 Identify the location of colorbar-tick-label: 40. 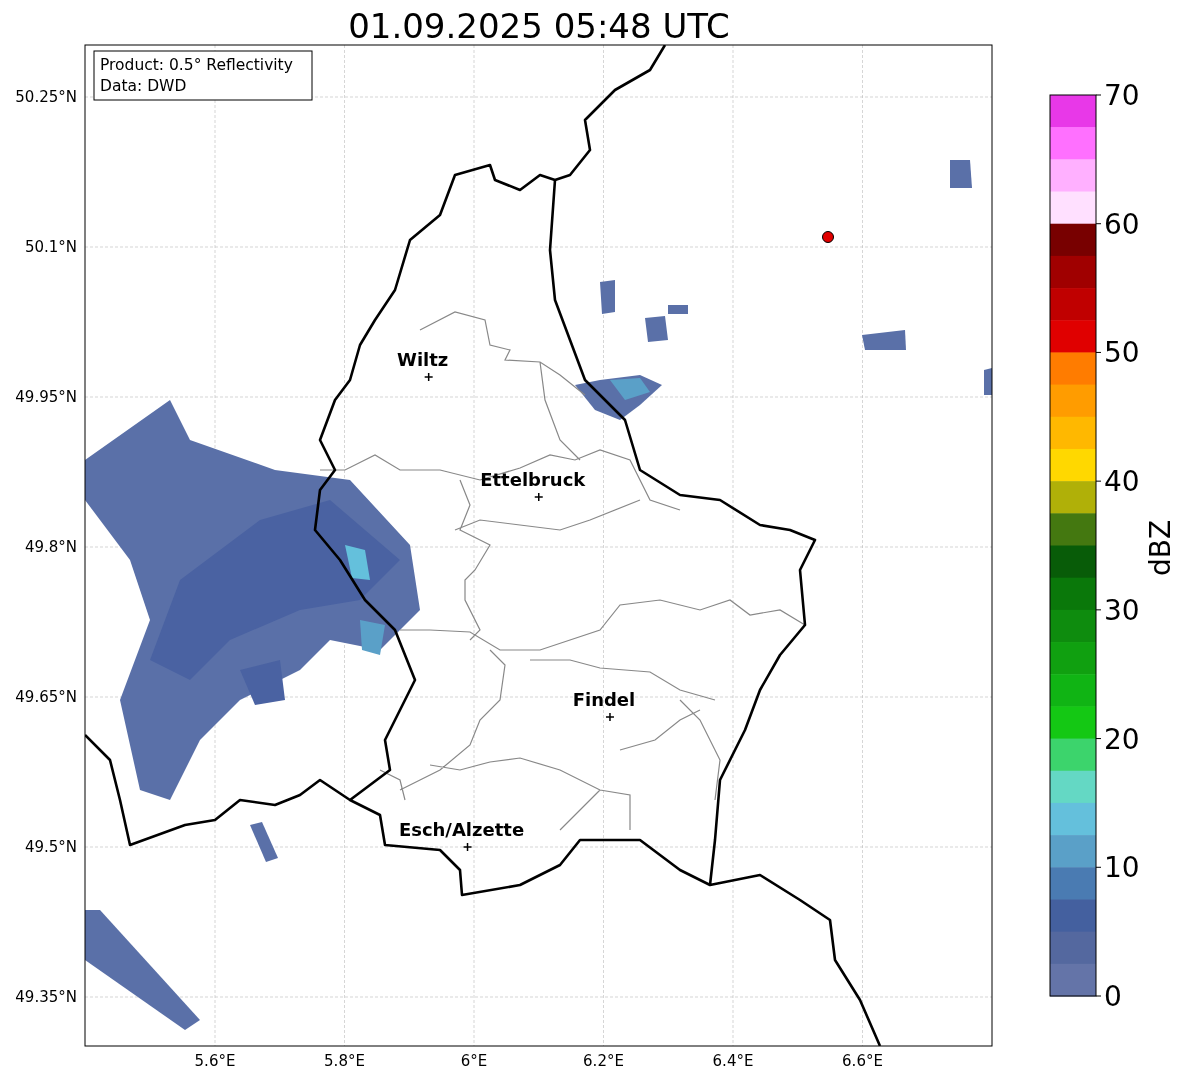
(1122, 482).